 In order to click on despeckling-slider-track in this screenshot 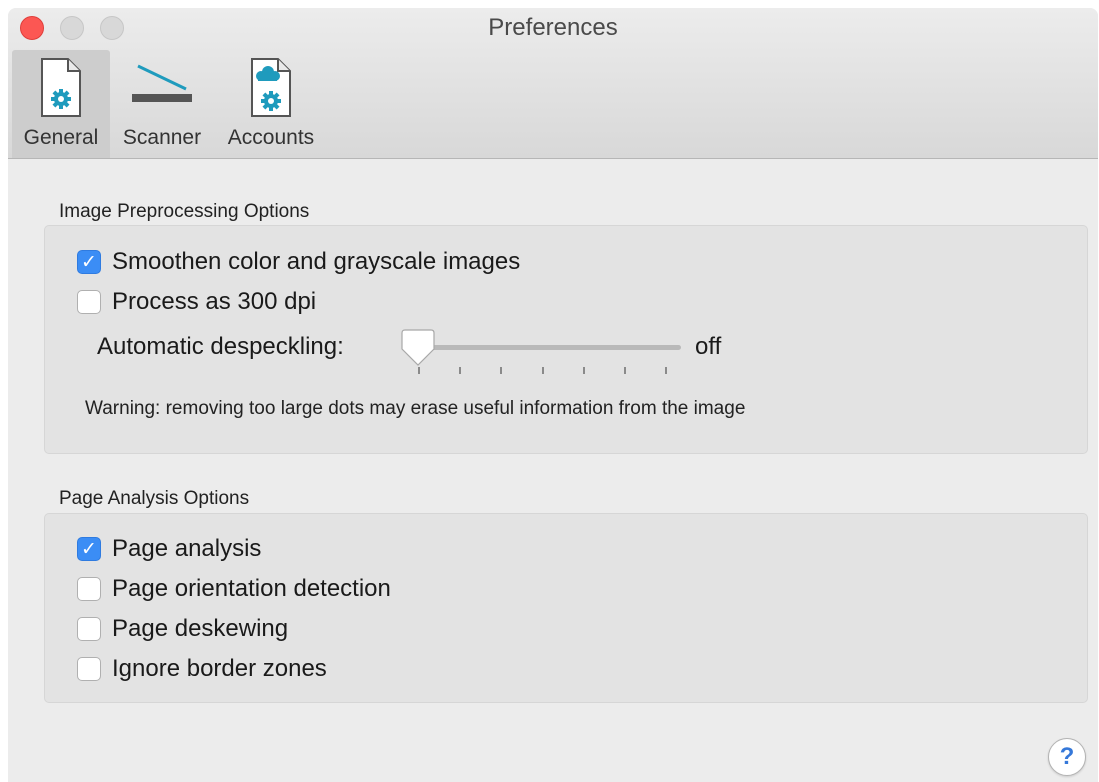, I will do `click(548, 347)`.